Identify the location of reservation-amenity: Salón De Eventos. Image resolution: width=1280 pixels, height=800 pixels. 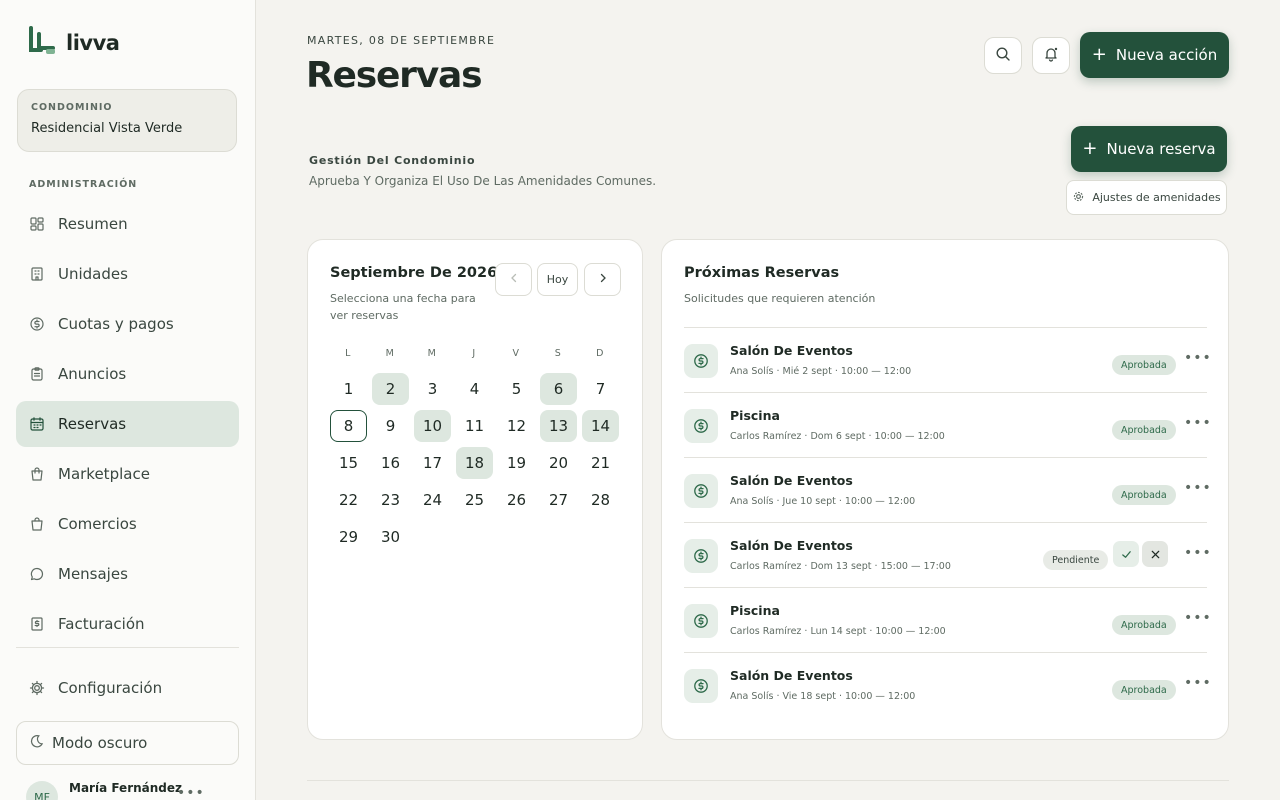
(791, 675).